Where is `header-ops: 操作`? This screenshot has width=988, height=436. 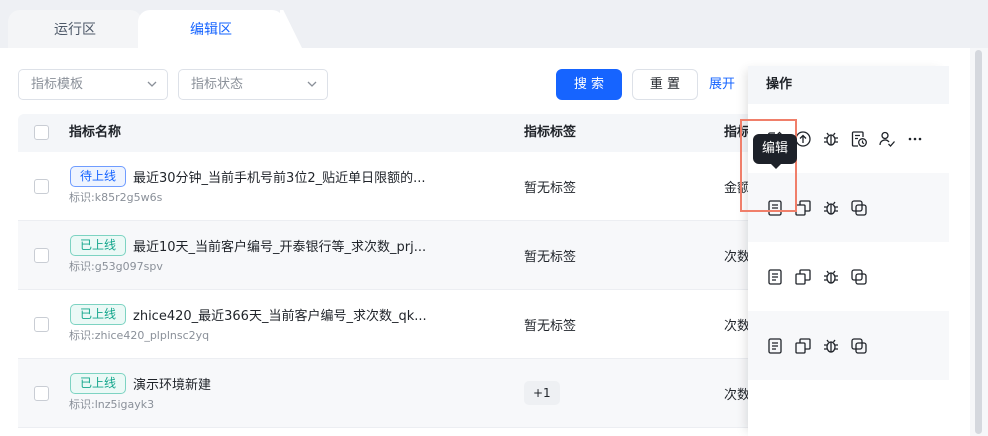 header-ops: 操作 is located at coordinates (848, 85).